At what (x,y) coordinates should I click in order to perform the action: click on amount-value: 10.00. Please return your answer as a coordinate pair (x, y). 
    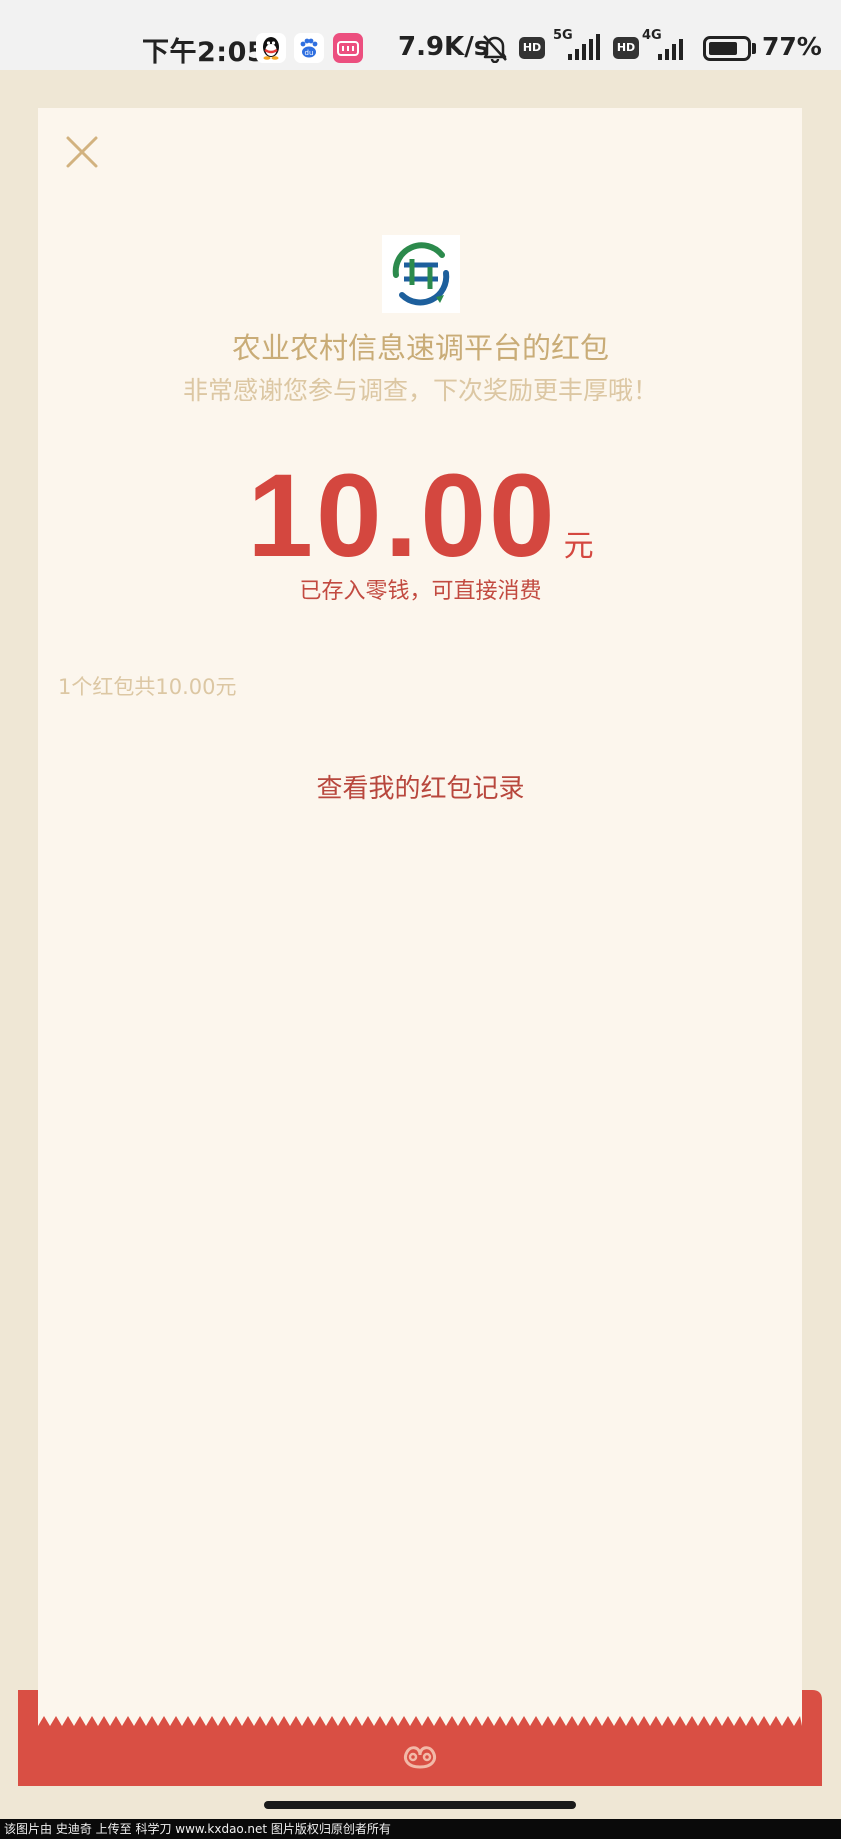
    Looking at the image, I should click on (402, 516).